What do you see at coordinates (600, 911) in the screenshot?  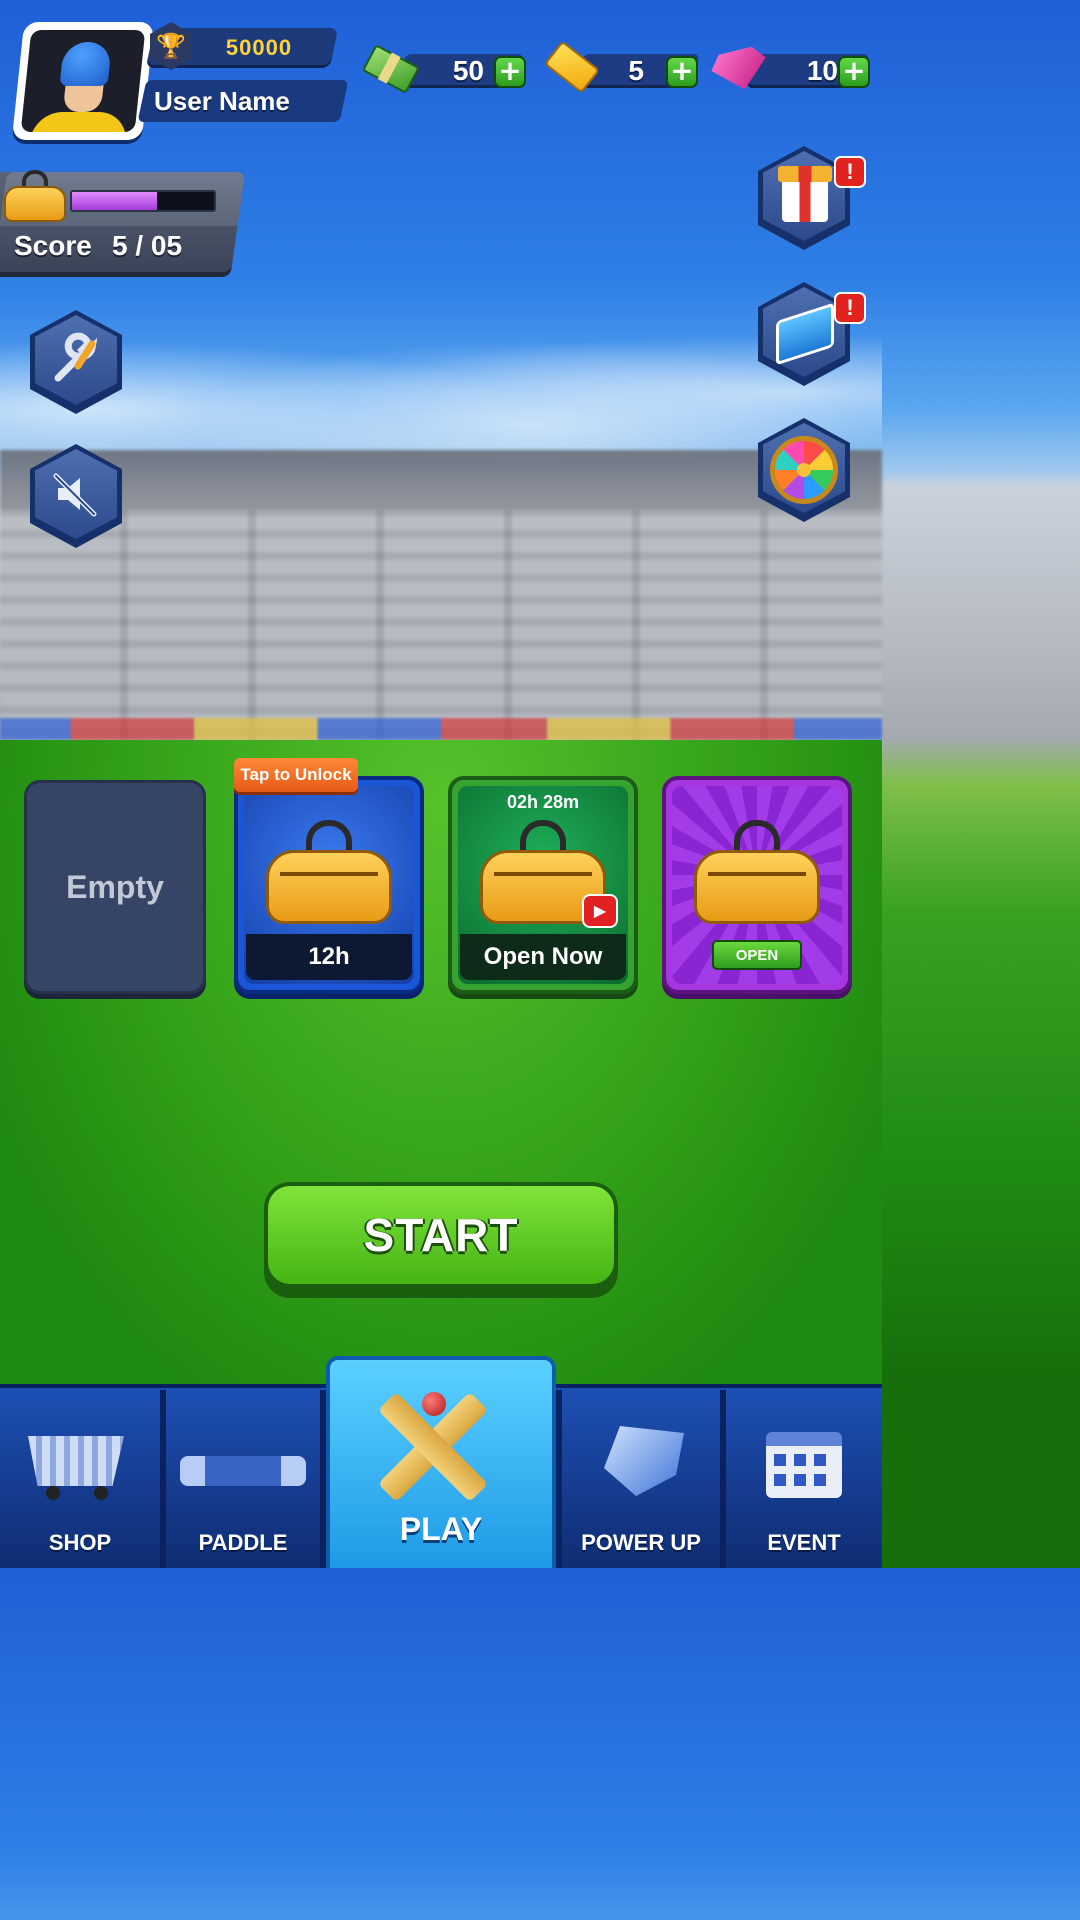 I see `video-ad-icon: ▶` at bounding box center [600, 911].